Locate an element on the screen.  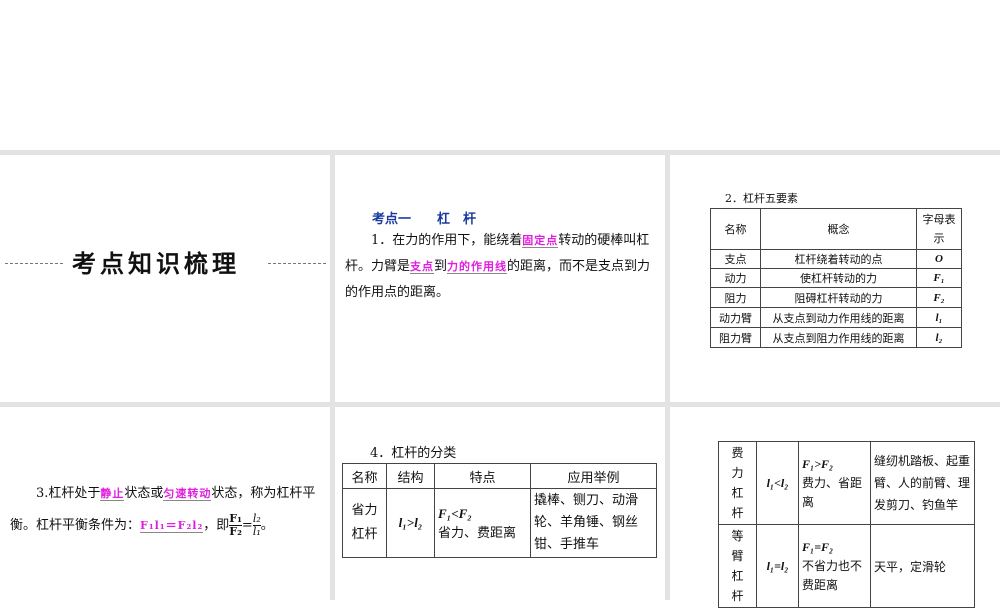
text: F₁=F₂ is located at coordinates (818, 546).